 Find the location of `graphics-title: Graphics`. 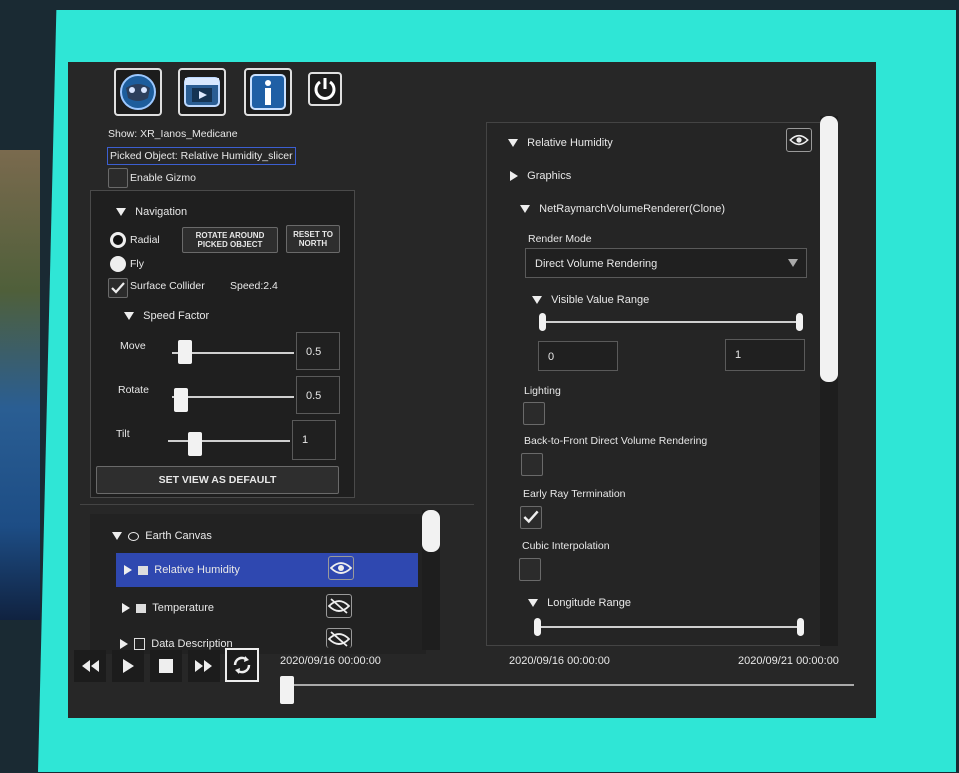

graphics-title: Graphics is located at coordinates (549, 176).